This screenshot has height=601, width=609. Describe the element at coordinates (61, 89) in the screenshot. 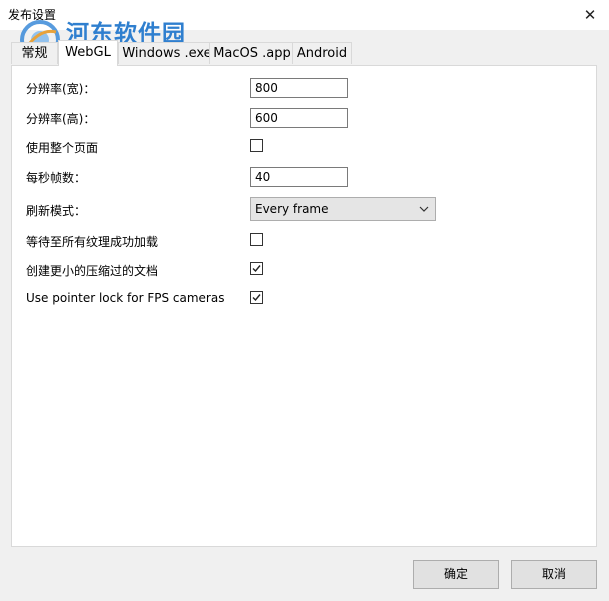

I see `width-label: 分辨率(宽)：` at that location.